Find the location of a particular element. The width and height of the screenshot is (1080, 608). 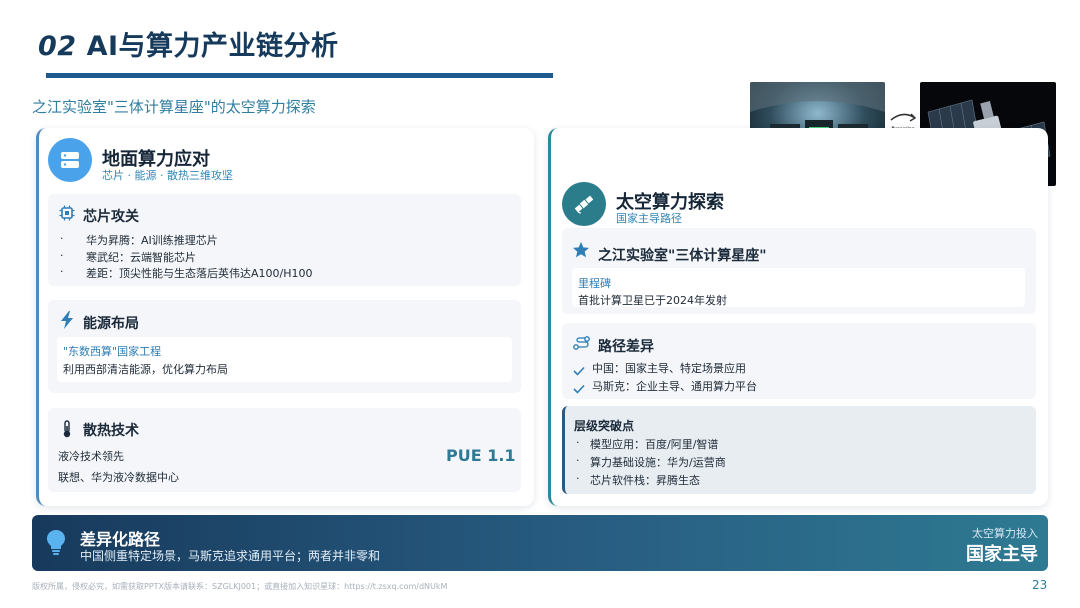

page-number: 23 is located at coordinates (1040, 585).